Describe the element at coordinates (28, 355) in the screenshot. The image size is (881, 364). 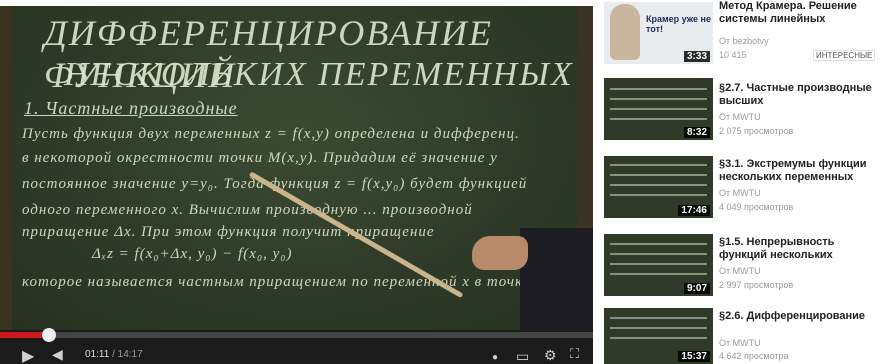
I see `play-icon: ▶` at that location.